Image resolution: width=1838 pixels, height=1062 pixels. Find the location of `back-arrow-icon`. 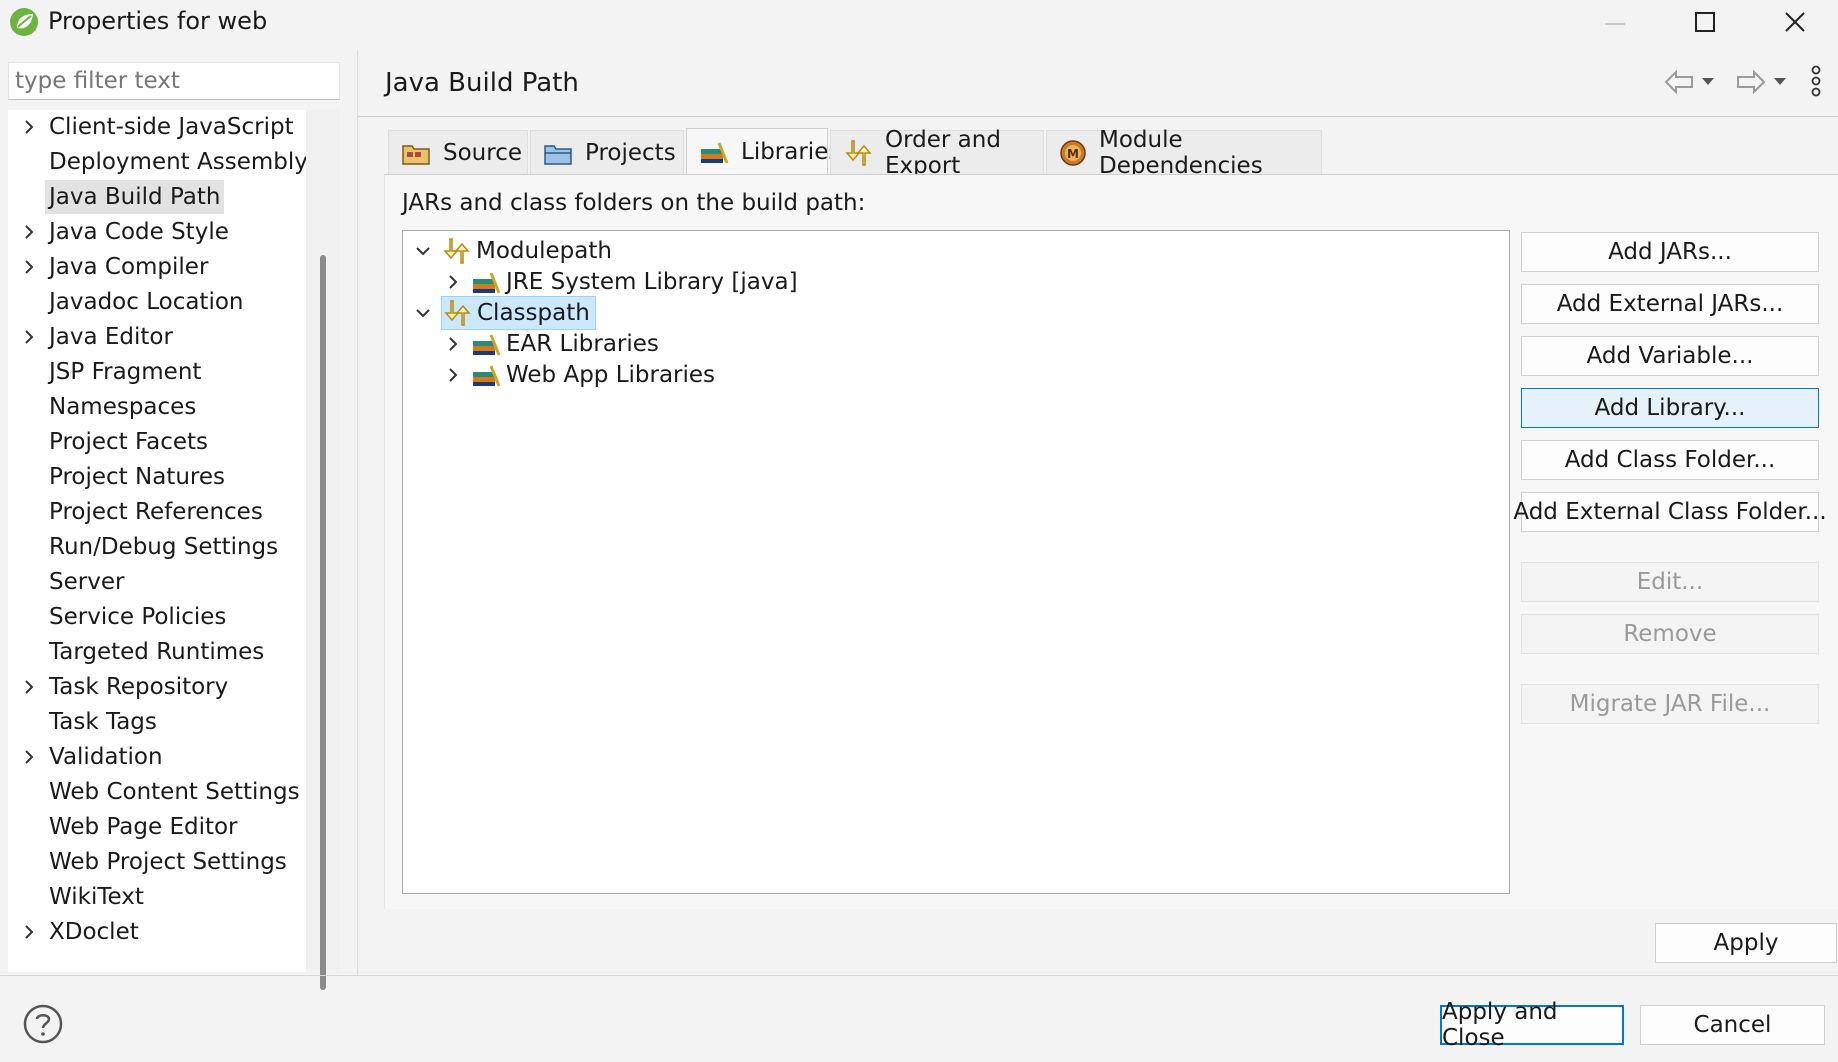

back-arrow-icon is located at coordinates (1679, 82).